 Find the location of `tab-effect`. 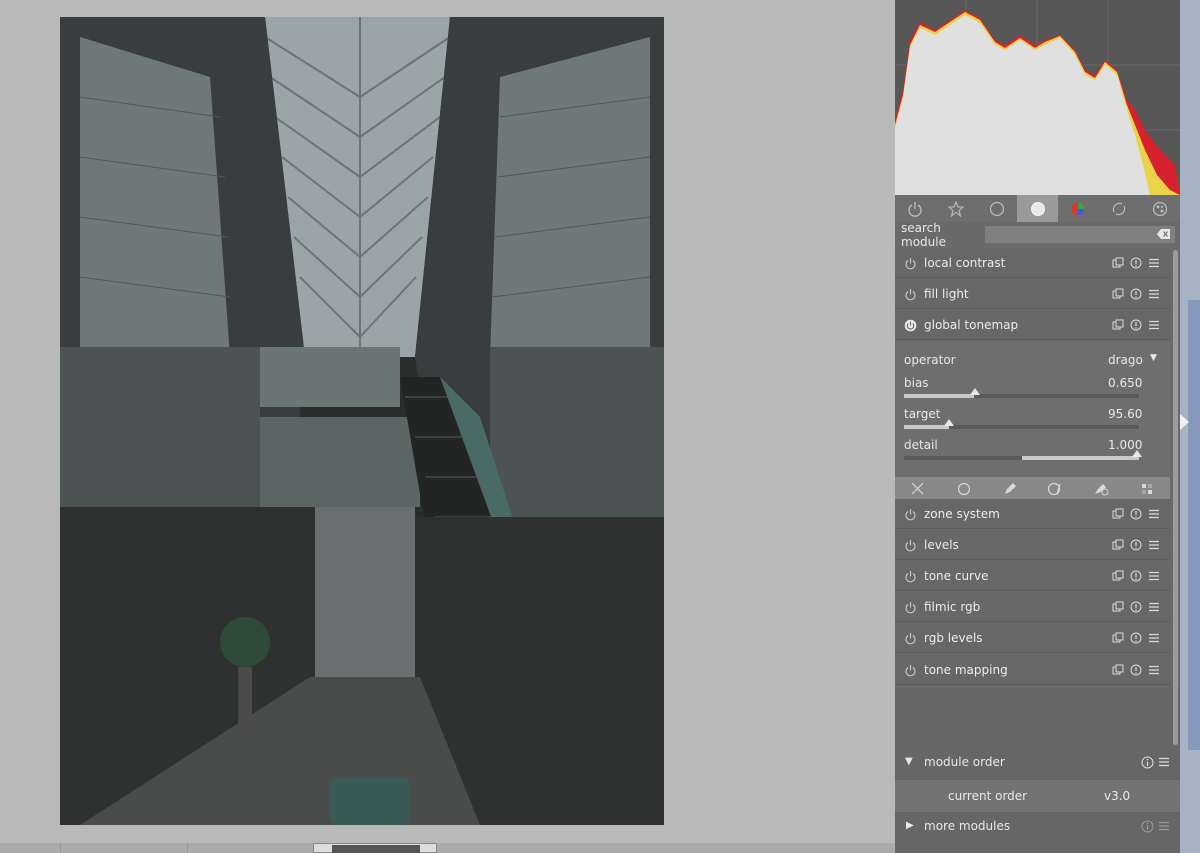

tab-effect is located at coordinates (1159, 208).